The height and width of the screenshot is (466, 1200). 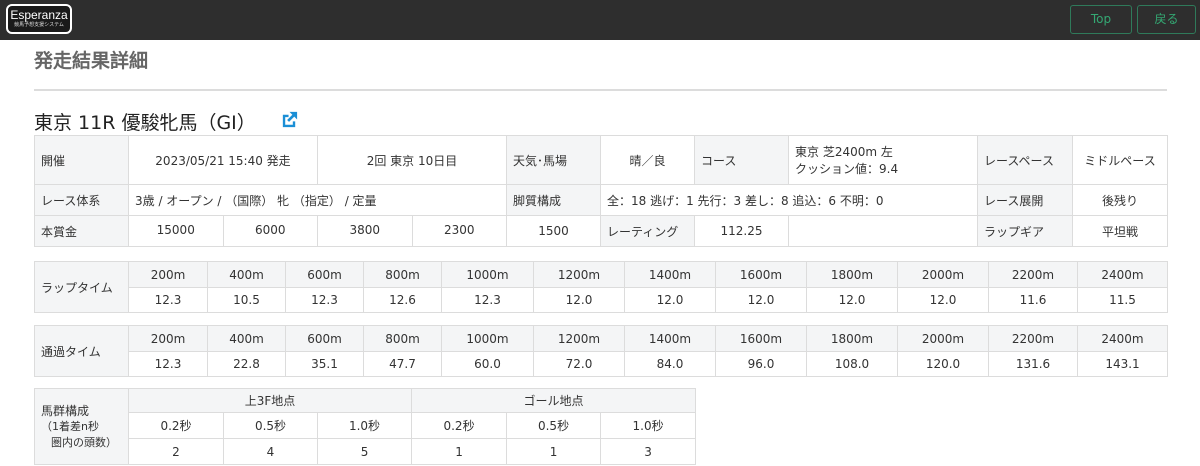 What do you see at coordinates (270, 400) in the screenshot?
I see `last3f-header: 上3F地点` at bounding box center [270, 400].